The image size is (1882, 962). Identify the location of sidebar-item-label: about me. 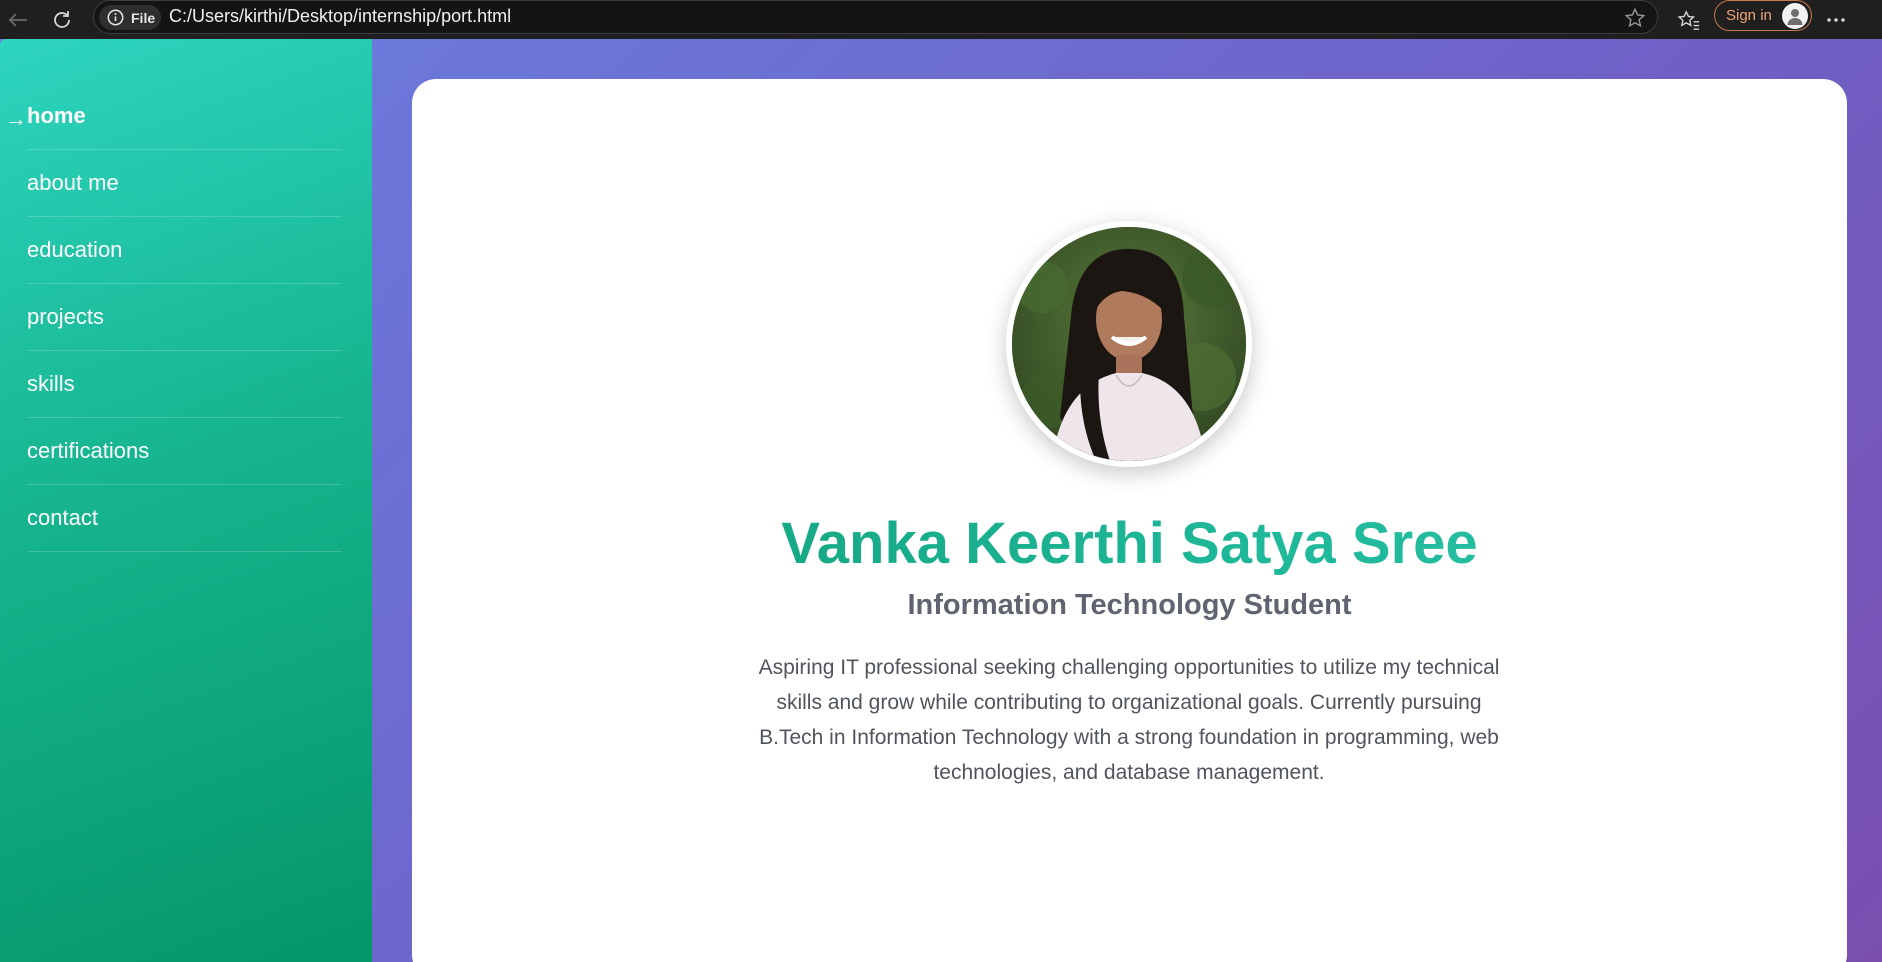
(73, 182).